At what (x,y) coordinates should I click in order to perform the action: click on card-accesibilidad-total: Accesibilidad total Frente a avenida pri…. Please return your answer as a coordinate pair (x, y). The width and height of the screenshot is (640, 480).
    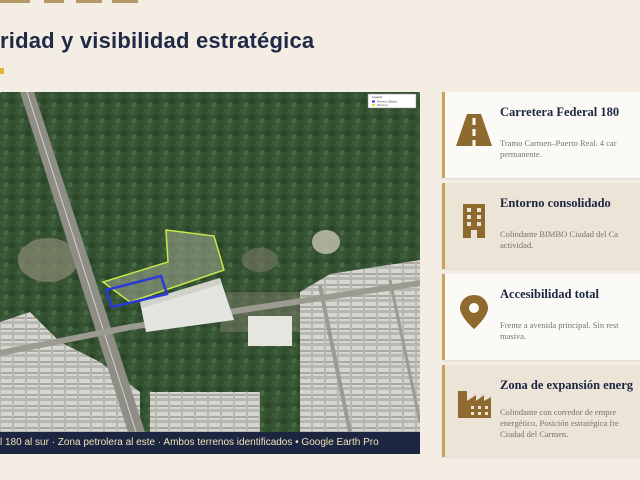
    Looking at the image, I should click on (541, 317).